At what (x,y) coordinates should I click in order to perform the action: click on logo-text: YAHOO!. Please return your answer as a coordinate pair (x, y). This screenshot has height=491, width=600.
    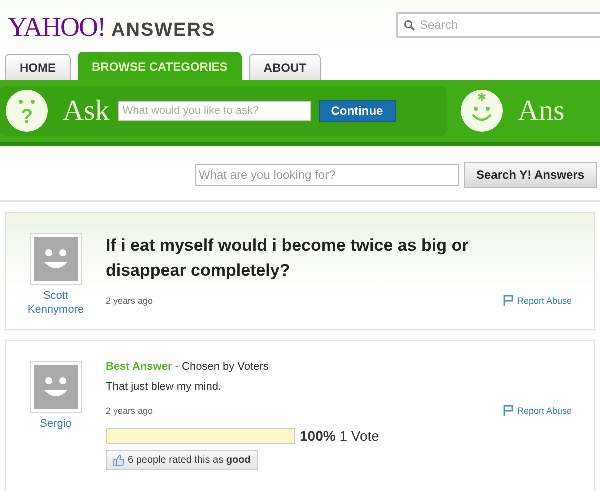
    Looking at the image, I should click on (57, 27).